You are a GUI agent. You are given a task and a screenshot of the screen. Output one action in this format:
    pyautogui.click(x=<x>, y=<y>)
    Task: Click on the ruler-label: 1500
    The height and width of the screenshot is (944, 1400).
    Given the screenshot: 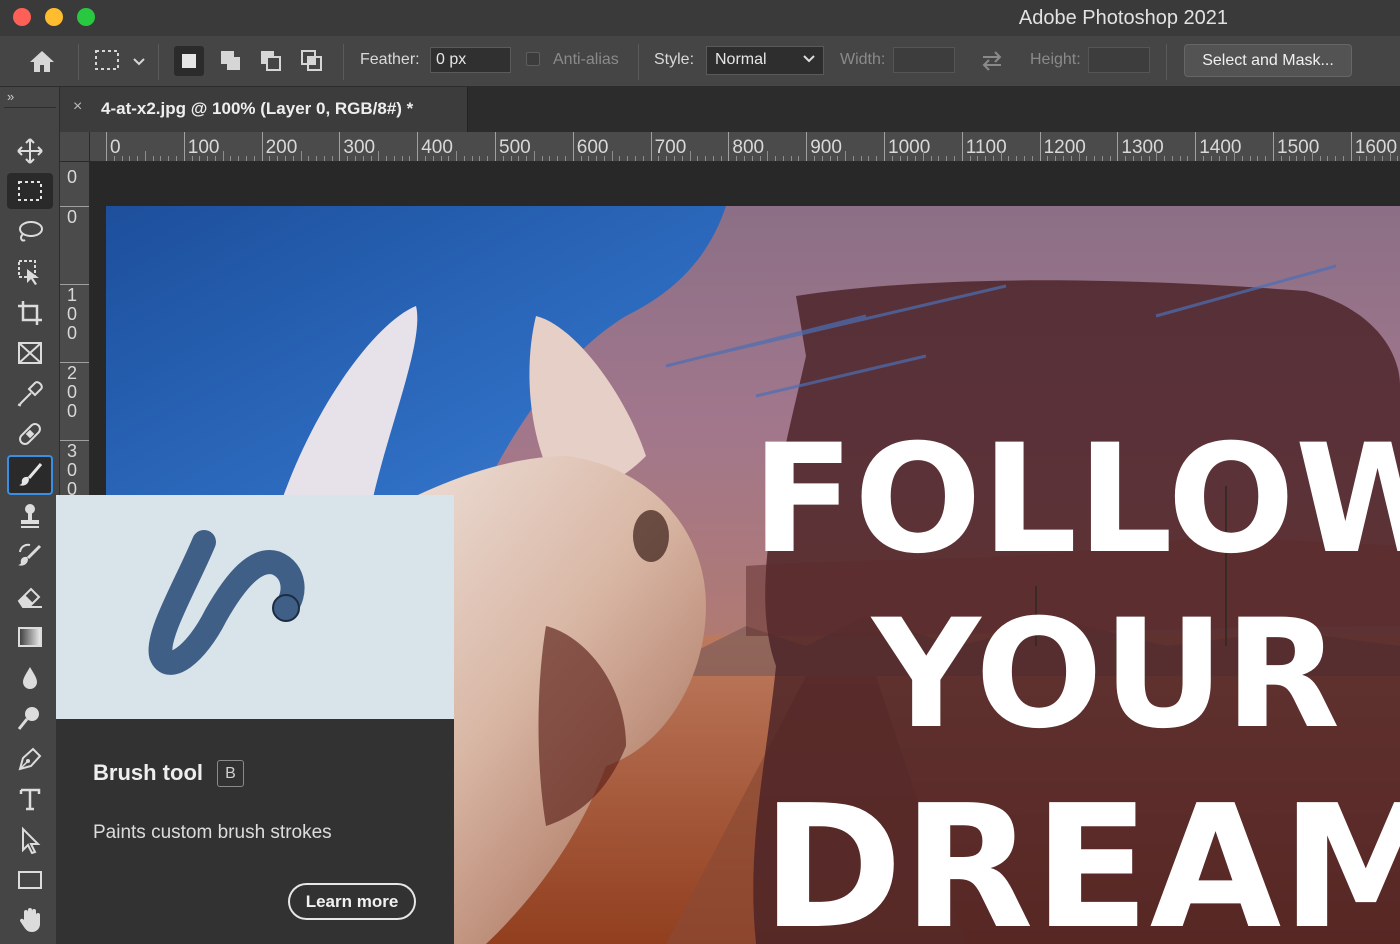 What is the action you would take?
    pyautogui.click(x=1298, y=147)
    